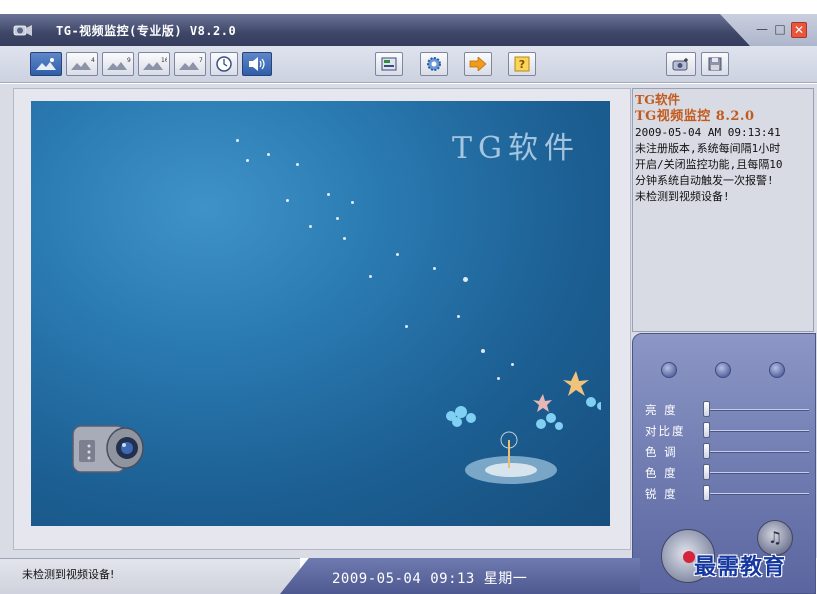 Image resolution: width=817 pixels, height=594 pixels. I want to click on minimize-button: —, so click(762, 30).